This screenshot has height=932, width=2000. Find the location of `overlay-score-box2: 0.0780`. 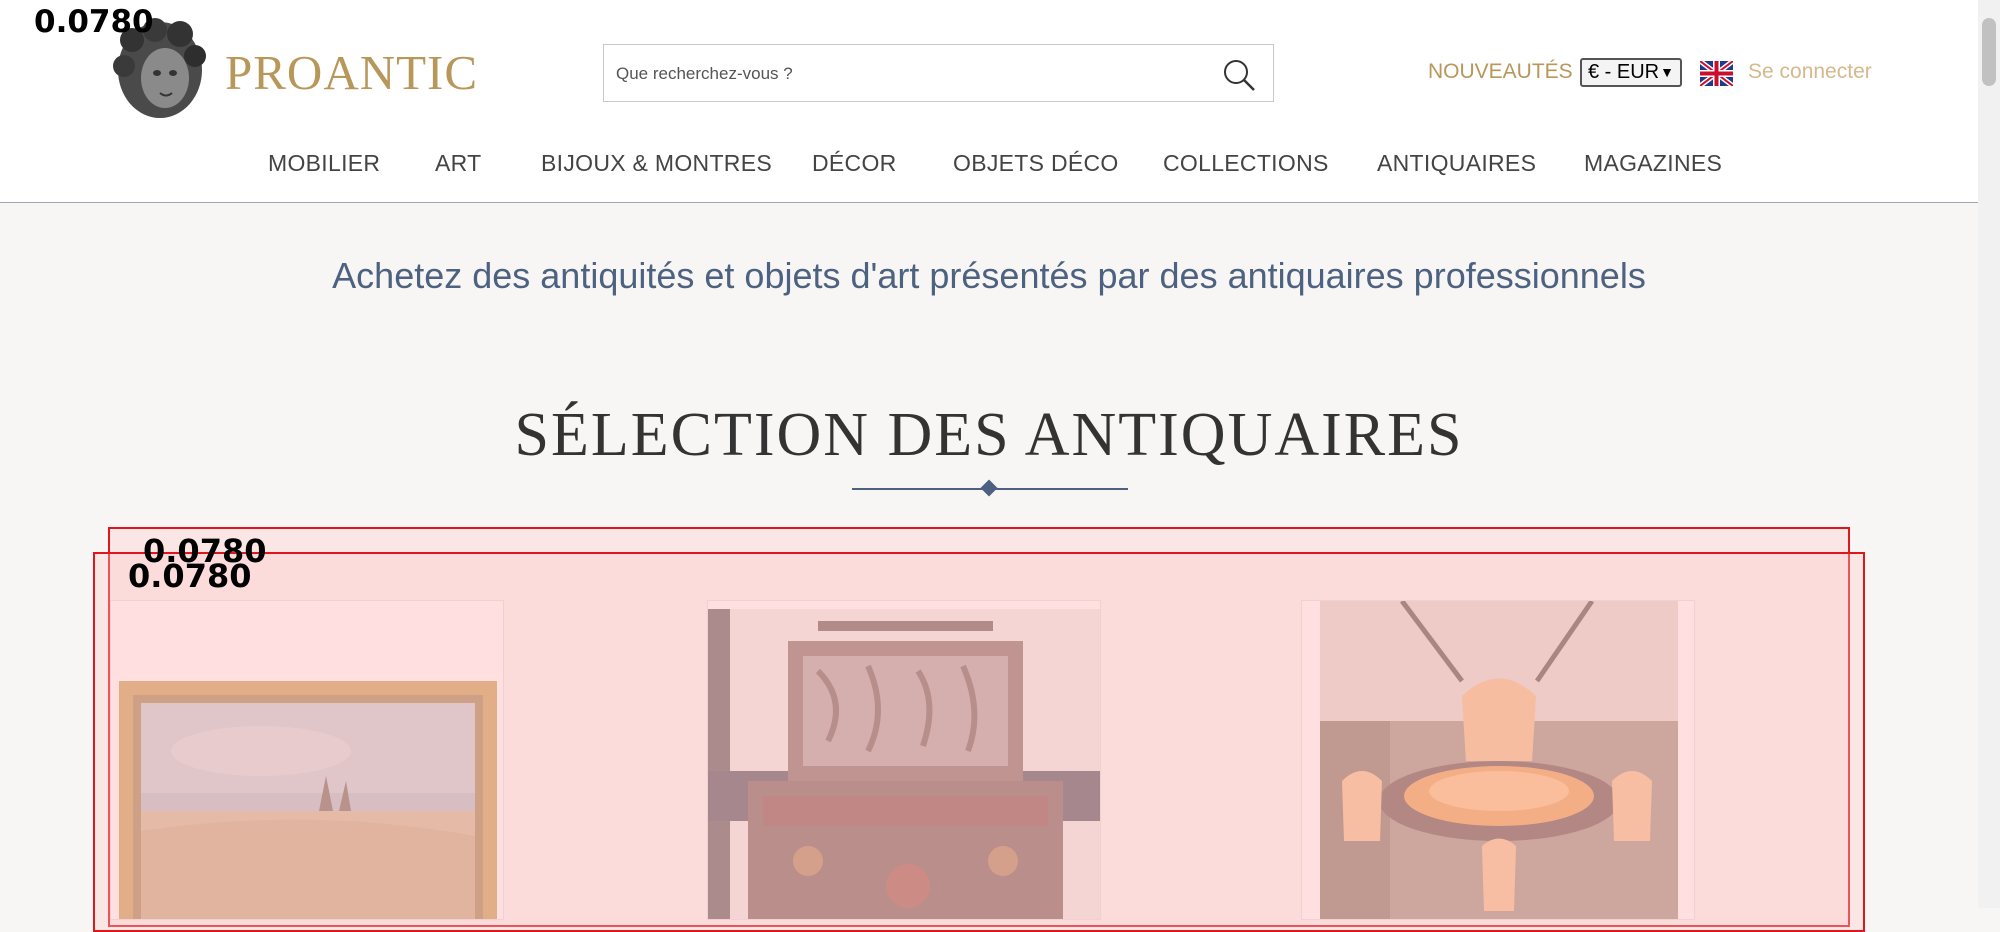

overlay-score-box2: 0.0780 is located at coordinates (190, 576).